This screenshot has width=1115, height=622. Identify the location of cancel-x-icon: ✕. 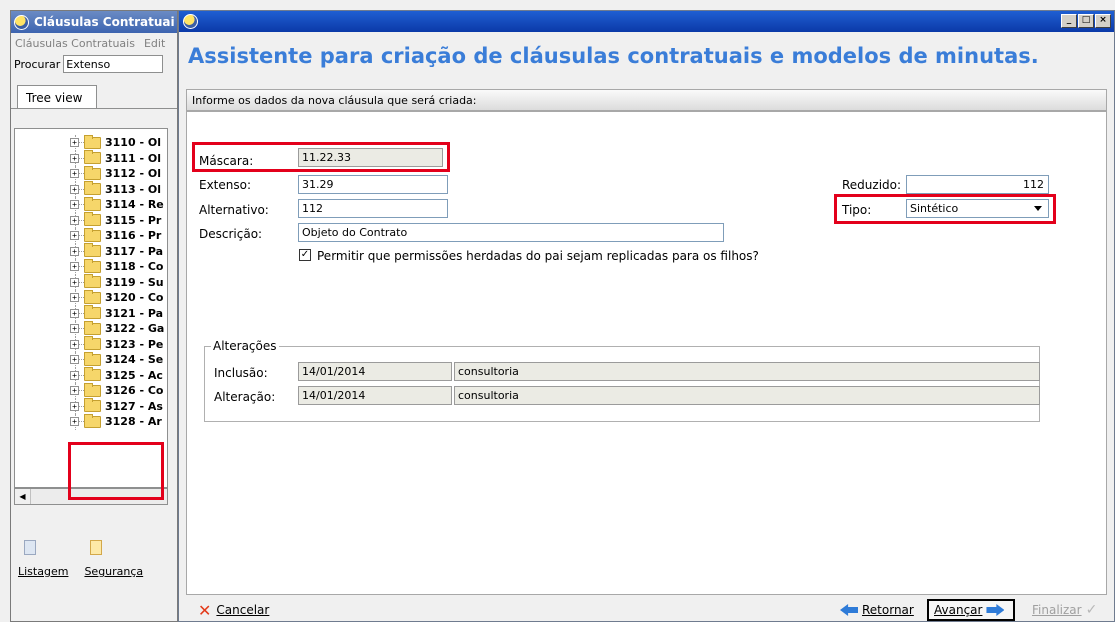
(205, 610).